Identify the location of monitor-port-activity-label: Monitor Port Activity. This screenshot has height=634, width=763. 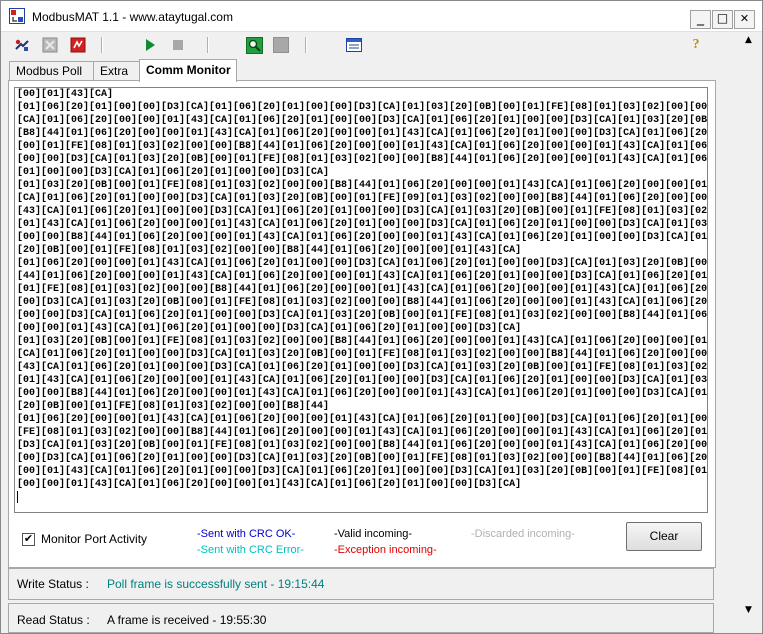
(94, 539).